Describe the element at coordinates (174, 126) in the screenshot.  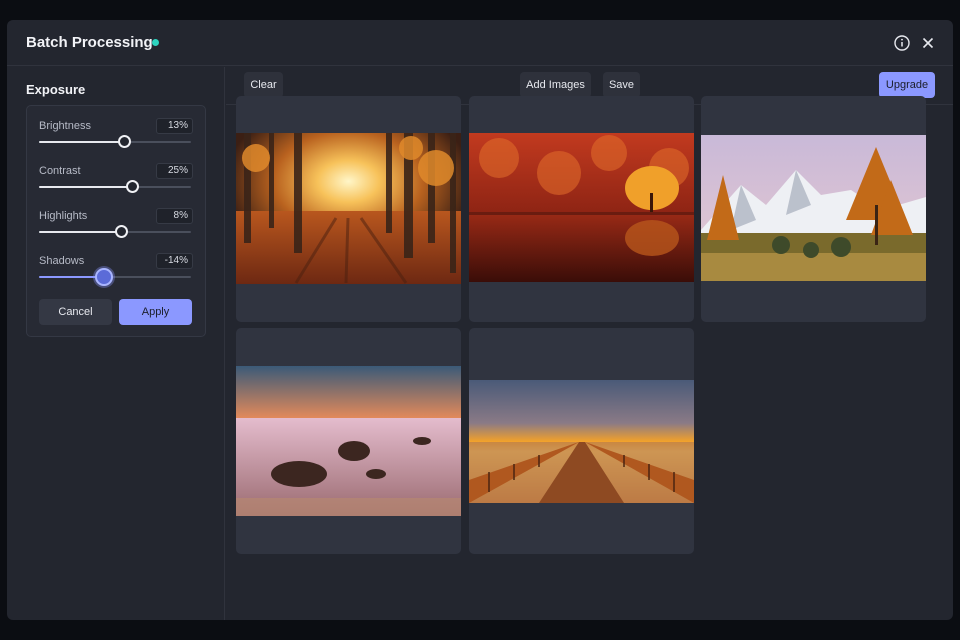
I see `brightness-value-field: 13%` at that location.